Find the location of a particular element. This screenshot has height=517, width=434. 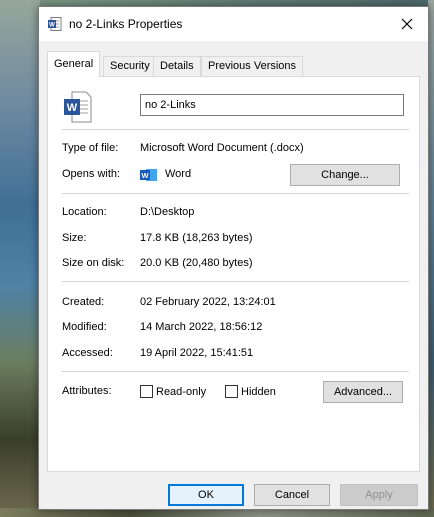

title-bar: W no 2-Links Properties is located at coordinates (233, 24).